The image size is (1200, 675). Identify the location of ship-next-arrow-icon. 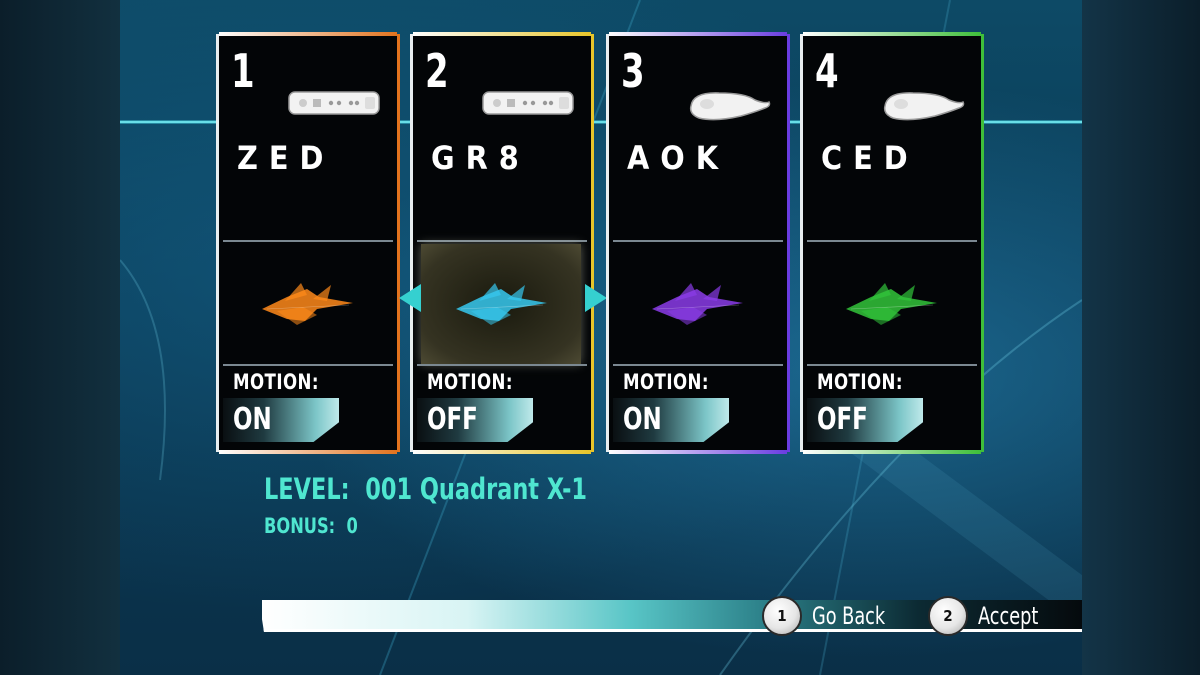
(596, 298).